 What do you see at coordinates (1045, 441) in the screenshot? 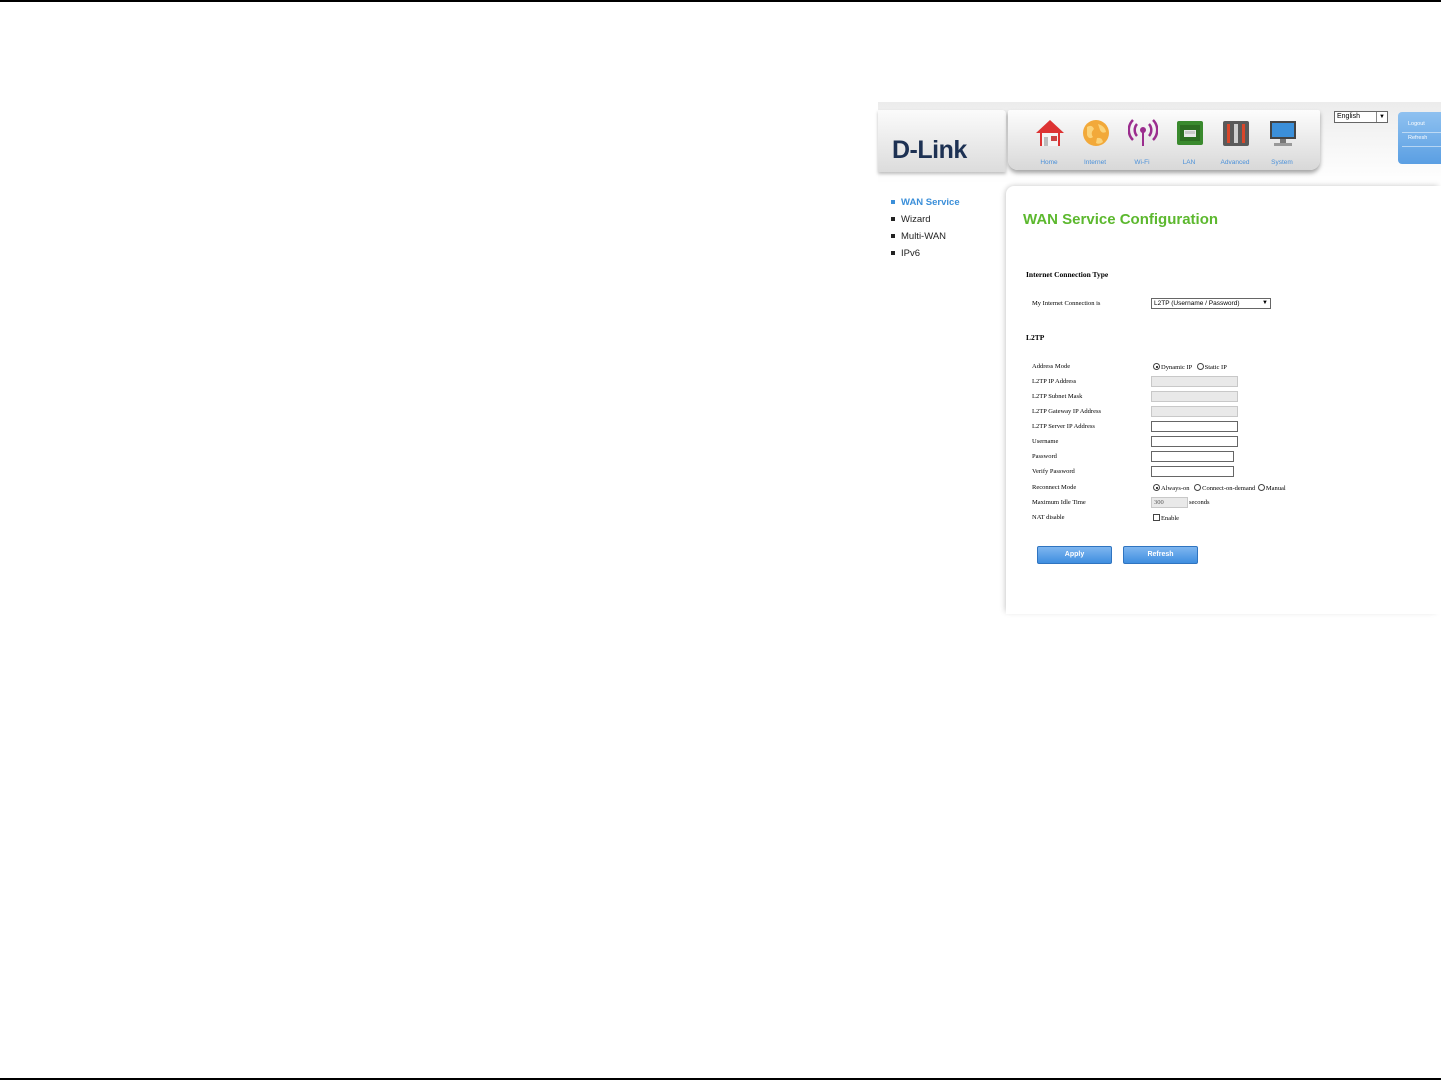
I see `username-label: Username` at bounding box center [1045, 441].